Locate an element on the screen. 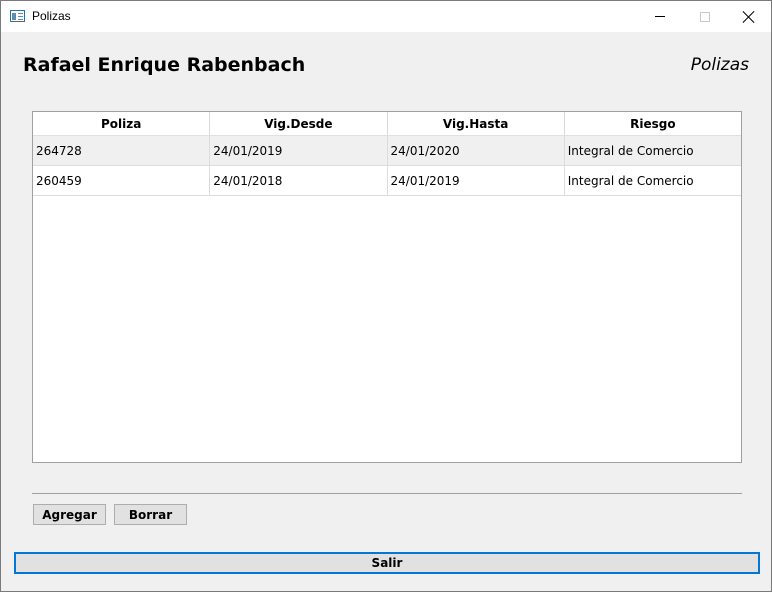  maximize-button is located at coordinates (705, 16).